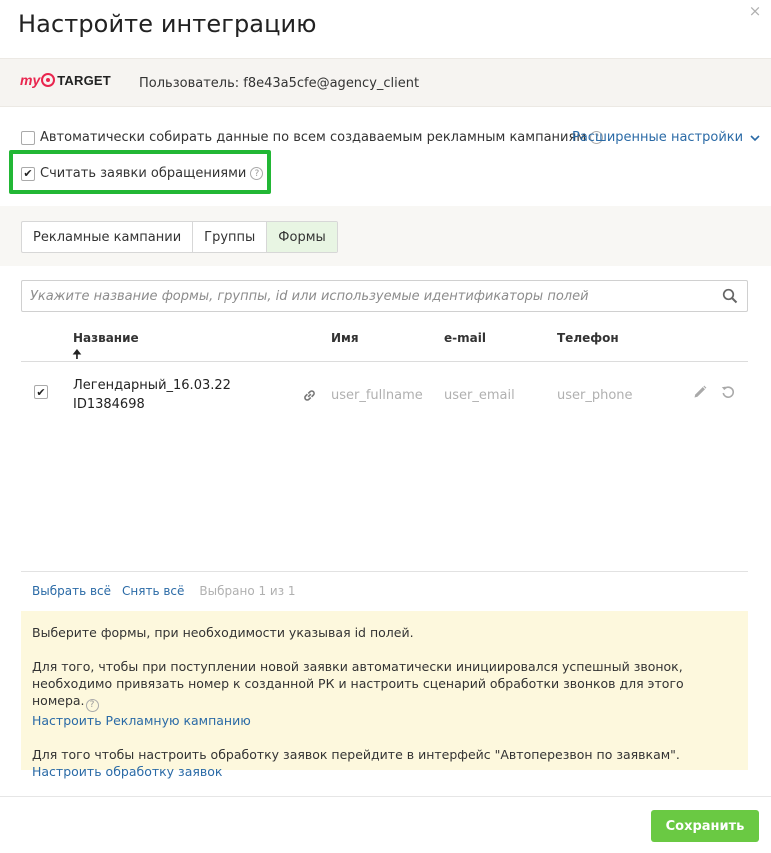  What do you see at coordinates (279, 83) in the screenshot?
I see `user-label: Пользователь: f8e43a5cfe@agency_client` at bounding box center [279, 83].